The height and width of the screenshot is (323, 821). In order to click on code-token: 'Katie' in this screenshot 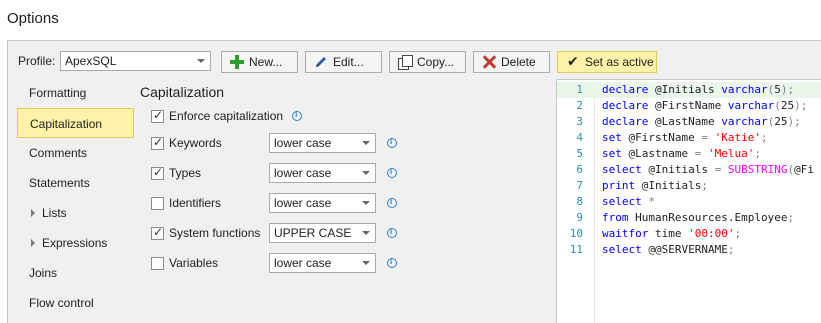, I will do `click(737, 137)`.